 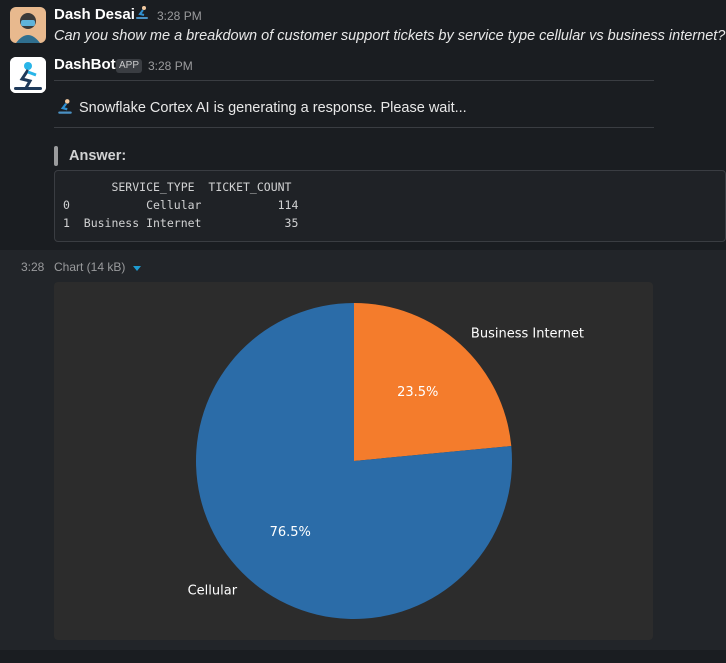 What do you see at coordinates (137, 268) in the screenshot?
I see `chevron-down-icon` at bounding box center [137, 268].